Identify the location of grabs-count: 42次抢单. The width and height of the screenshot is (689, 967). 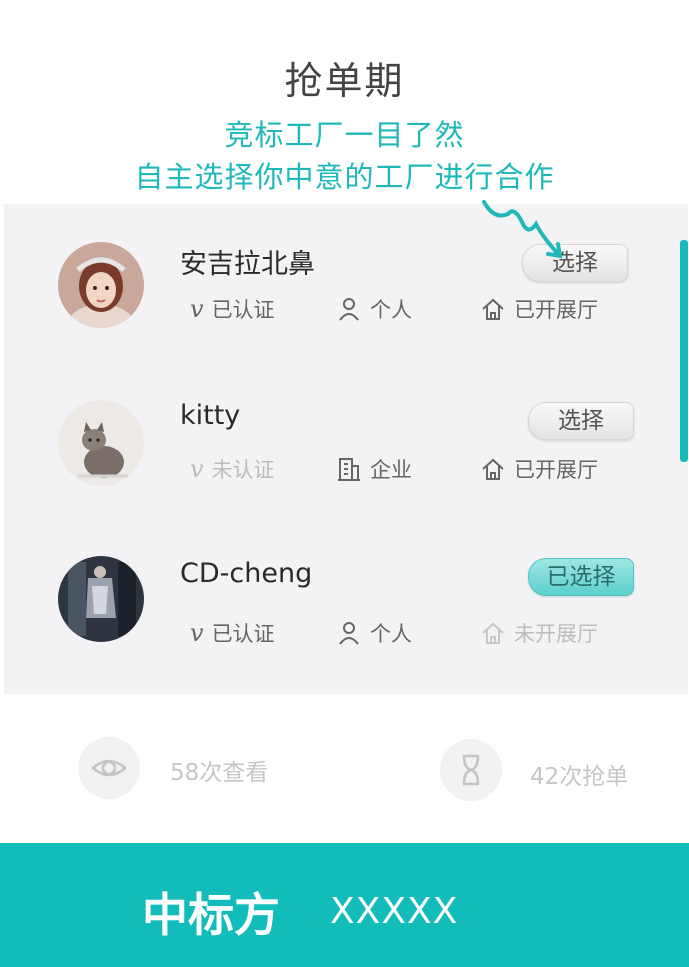
(579, 777).